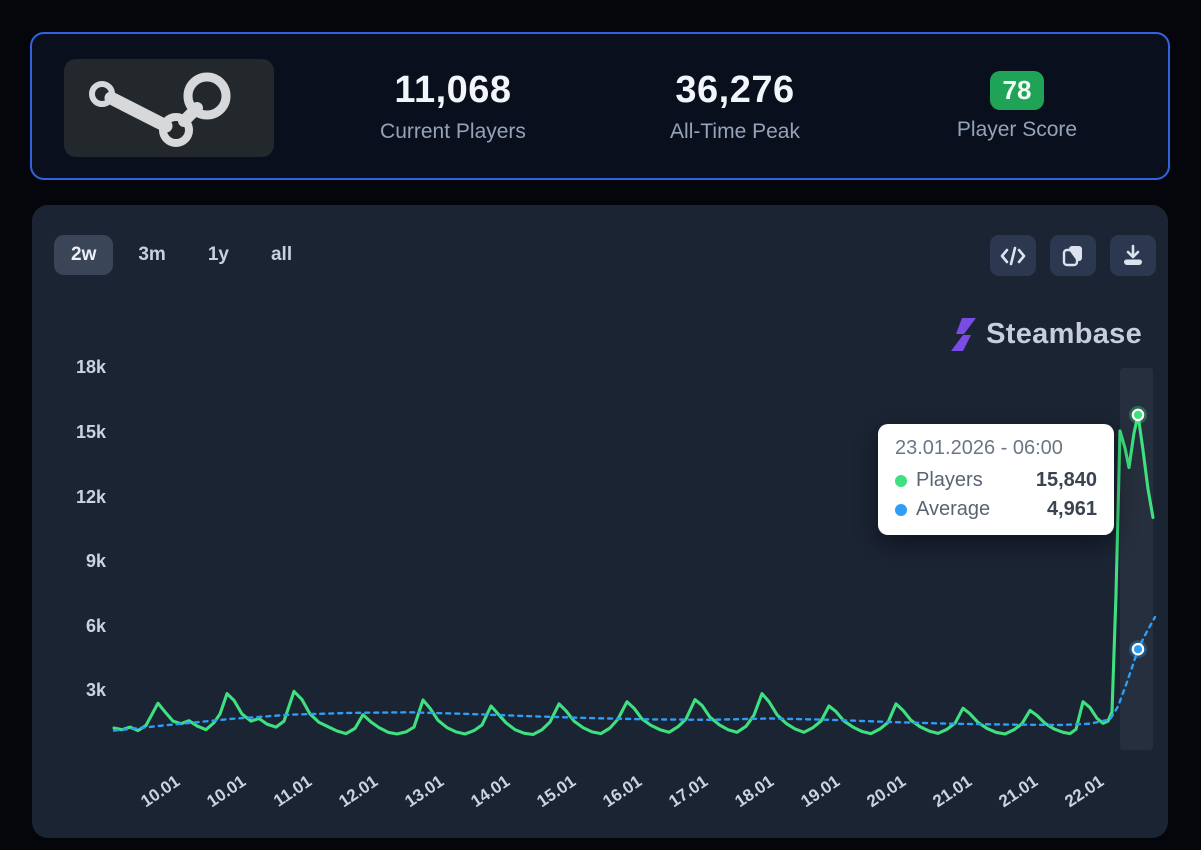 The height and width of the screenshot is (850, 1201). Describe the element at coordinates (556, 792) in the screenshot. I see `x-tick-label: 15.01` at that location.